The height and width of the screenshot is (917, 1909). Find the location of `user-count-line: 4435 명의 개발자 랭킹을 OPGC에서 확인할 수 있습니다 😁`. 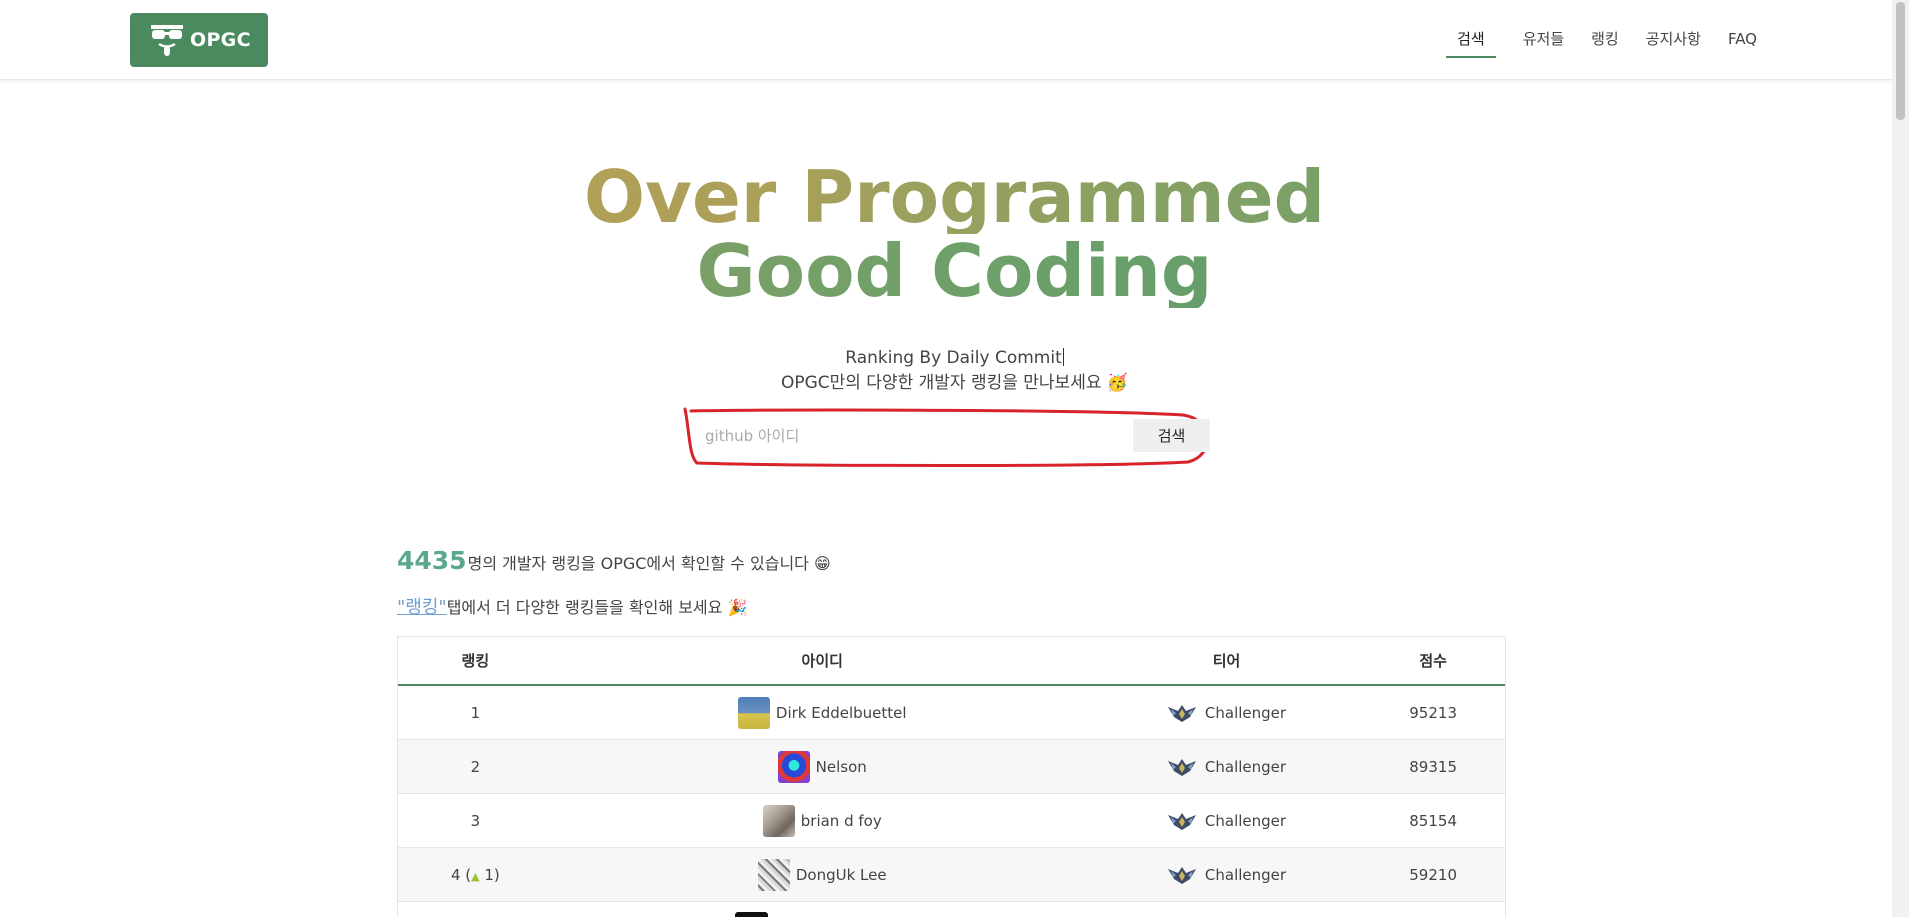

user-count-line: 4435 명의 개발자 랭킹을 OPGC에서 확인할 수 있습니다 😁 is located at coordinates (614, 560).